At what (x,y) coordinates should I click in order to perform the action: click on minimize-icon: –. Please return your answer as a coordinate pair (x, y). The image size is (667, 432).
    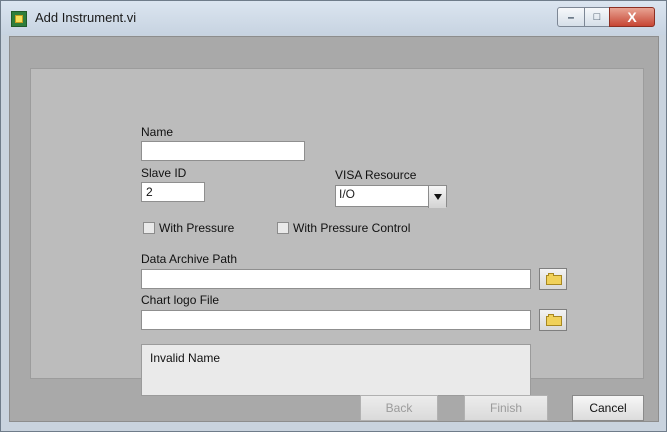
    Looking at the image, I should click on (571, 17).